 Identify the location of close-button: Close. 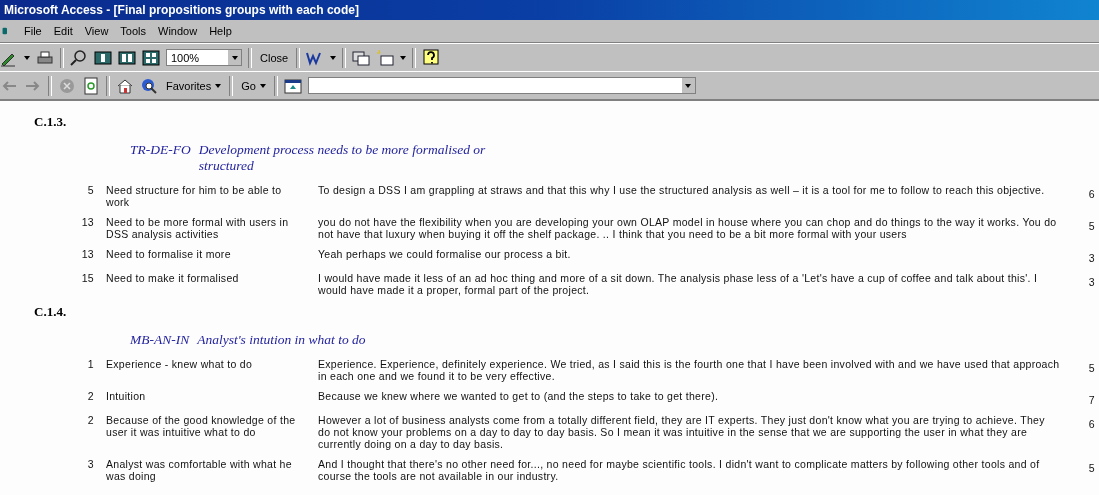
(274, 57).